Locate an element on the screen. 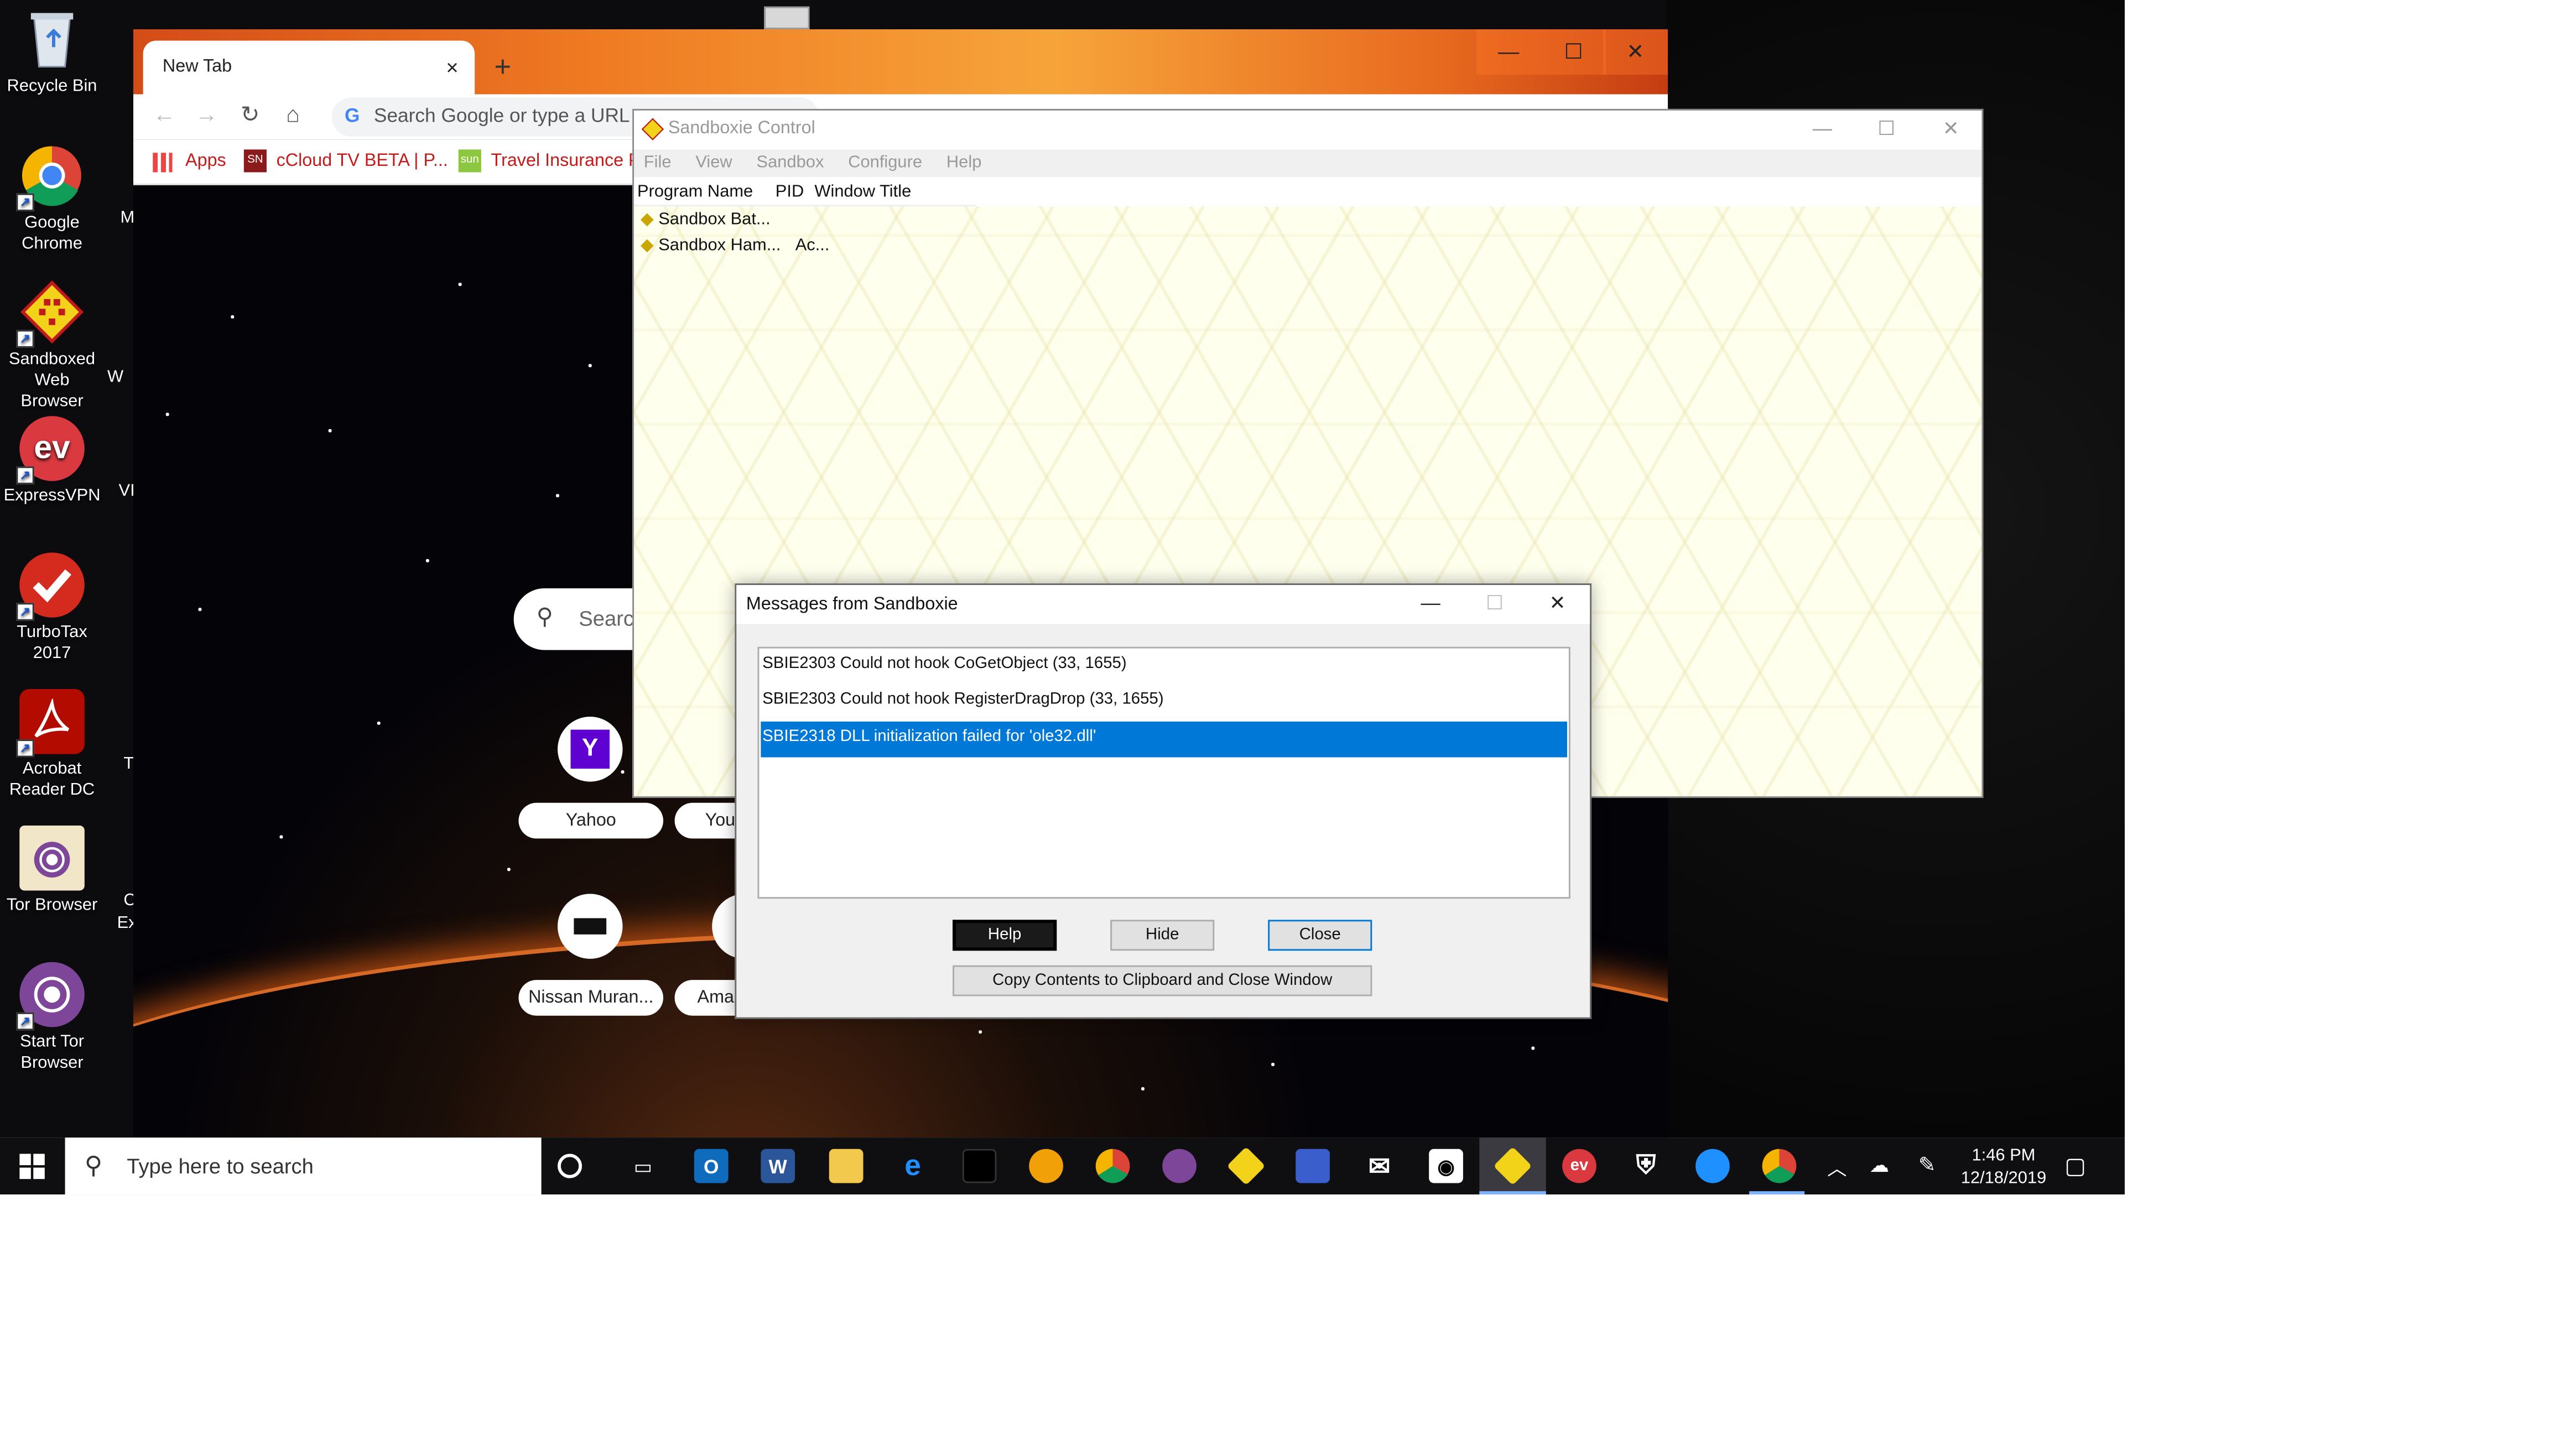 This screenshot has height=1456, width=2549. sandboxie-control-title: Sandboxie Control is located at coordinates (741, 128).